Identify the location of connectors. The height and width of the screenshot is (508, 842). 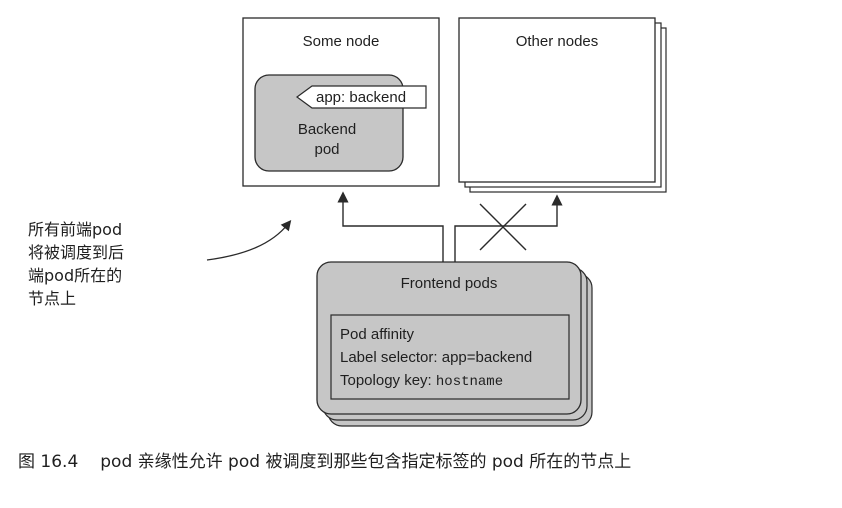
(384, 226).